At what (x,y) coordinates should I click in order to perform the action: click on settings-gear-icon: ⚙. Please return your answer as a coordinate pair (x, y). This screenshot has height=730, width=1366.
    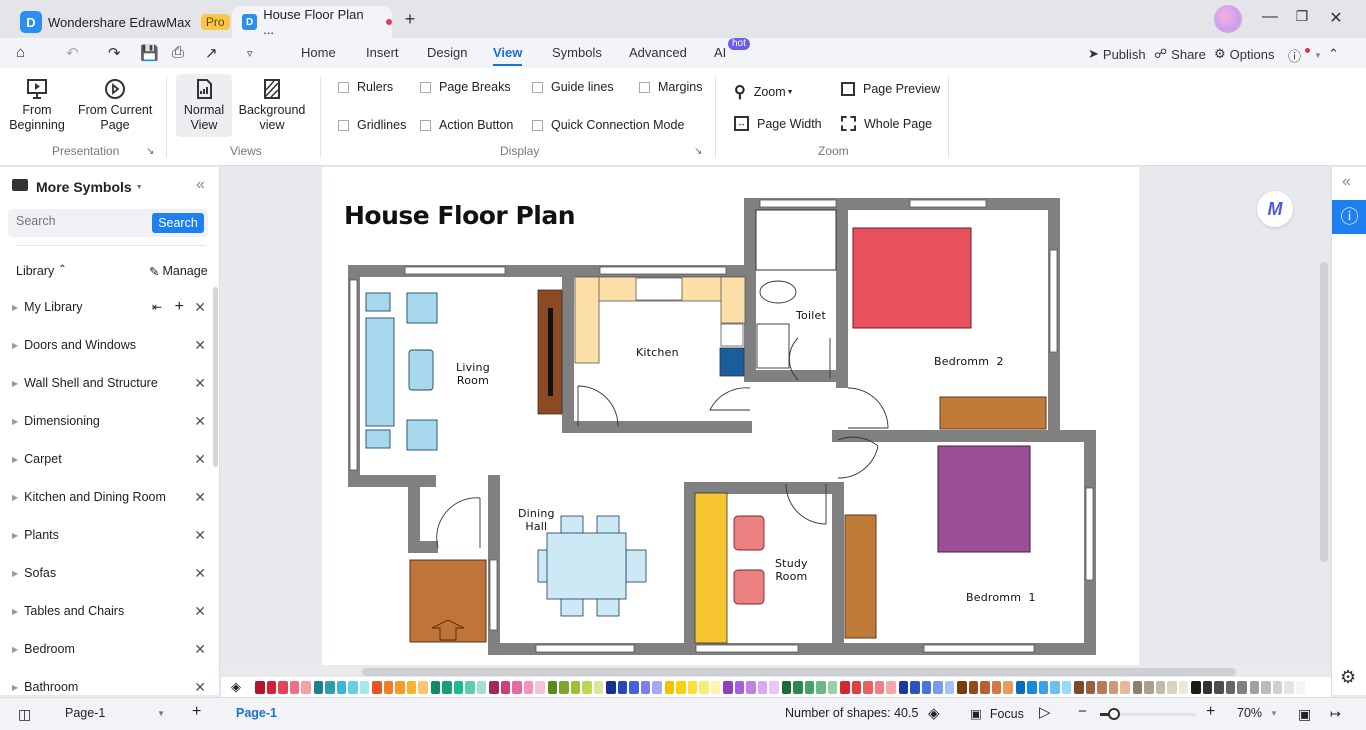
    Looking at the image, I should click on (1348, 677).